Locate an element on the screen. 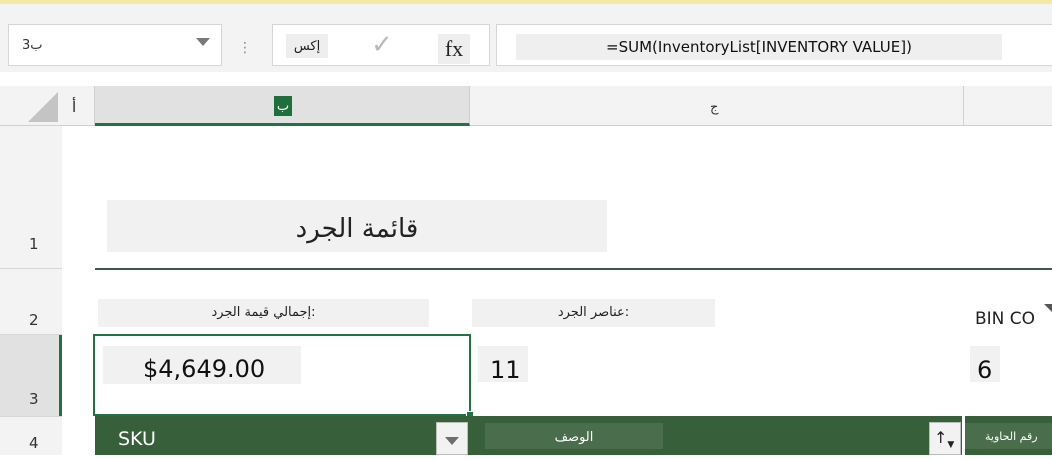 This screenshot has height=460, width=1052. item-count-label: عناصر الجرد: is located at coordinates (593, 312).